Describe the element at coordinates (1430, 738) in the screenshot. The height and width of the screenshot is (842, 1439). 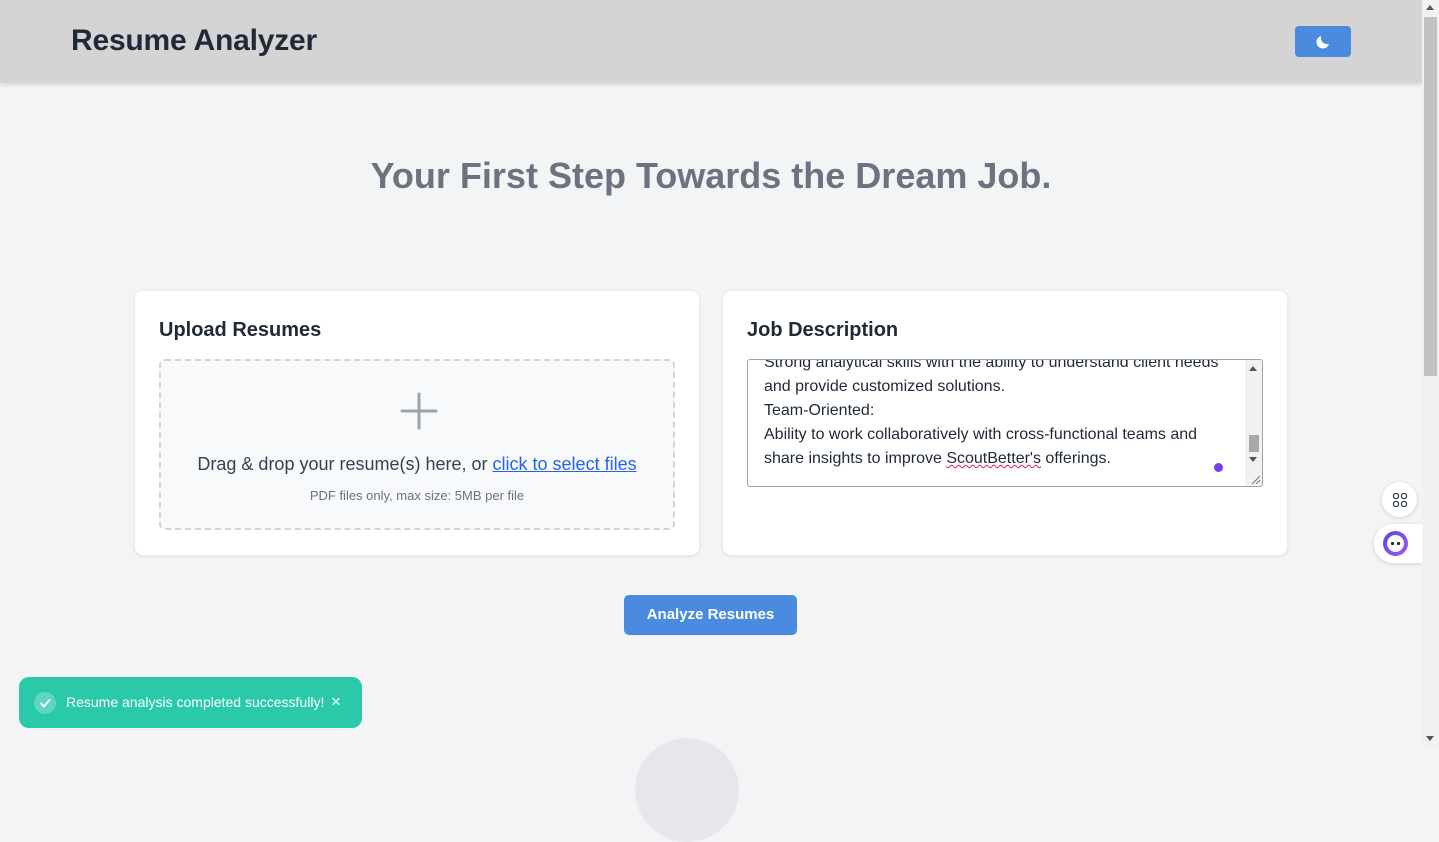
I see `page-scroll-down-icon` at that location.